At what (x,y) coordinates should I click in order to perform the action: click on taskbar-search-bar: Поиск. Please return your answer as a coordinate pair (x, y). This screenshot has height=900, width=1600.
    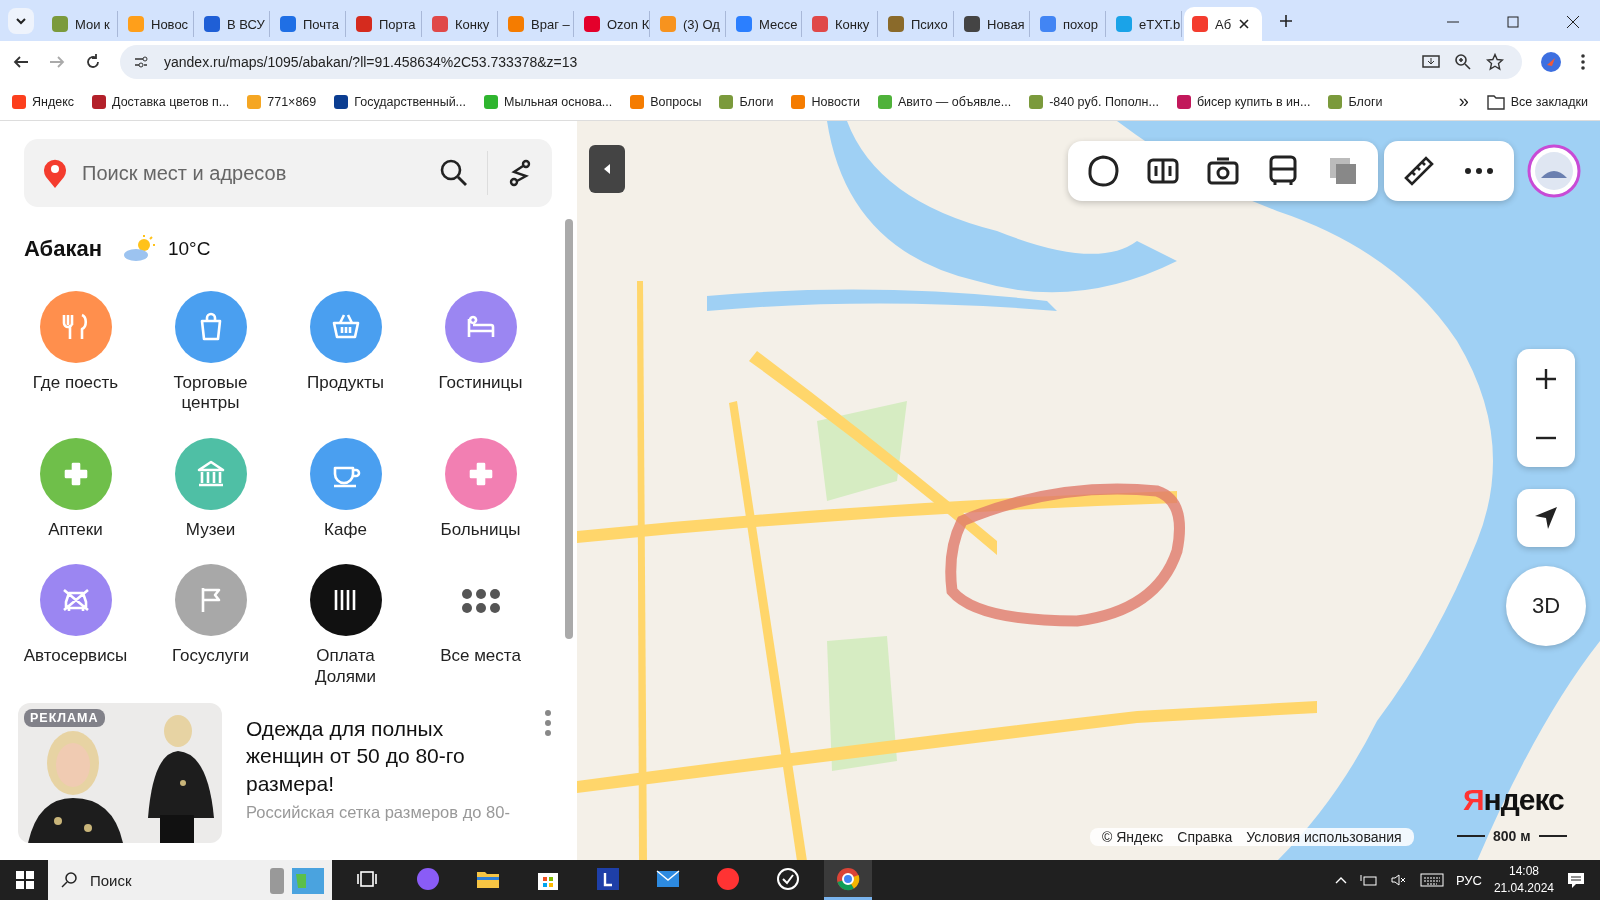
    Looking at the image, I should click on (190, 880).